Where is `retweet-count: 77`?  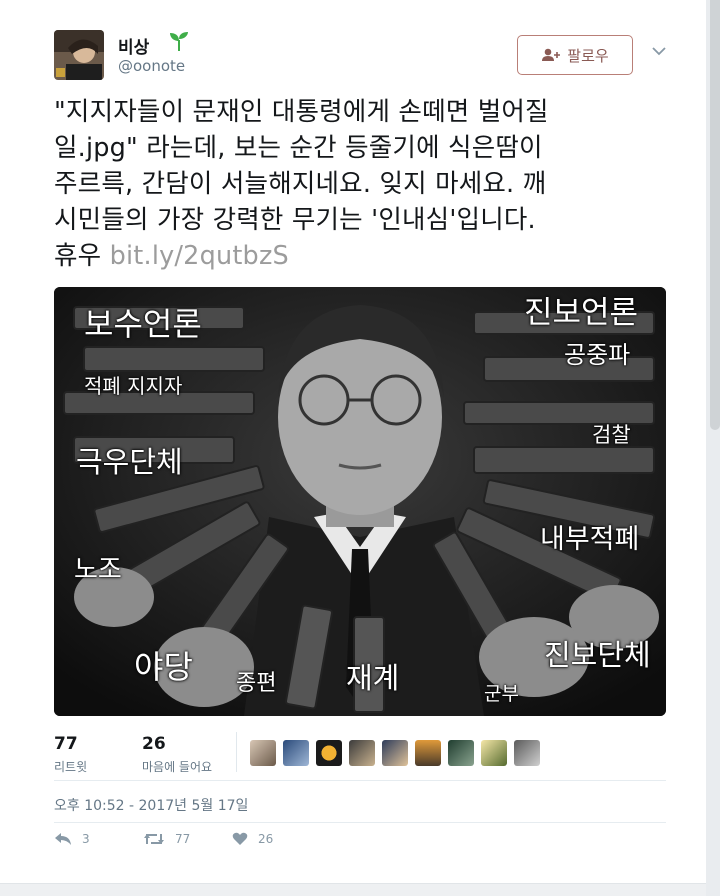 retweet-count: 77 is located at coordinates (66, 744).